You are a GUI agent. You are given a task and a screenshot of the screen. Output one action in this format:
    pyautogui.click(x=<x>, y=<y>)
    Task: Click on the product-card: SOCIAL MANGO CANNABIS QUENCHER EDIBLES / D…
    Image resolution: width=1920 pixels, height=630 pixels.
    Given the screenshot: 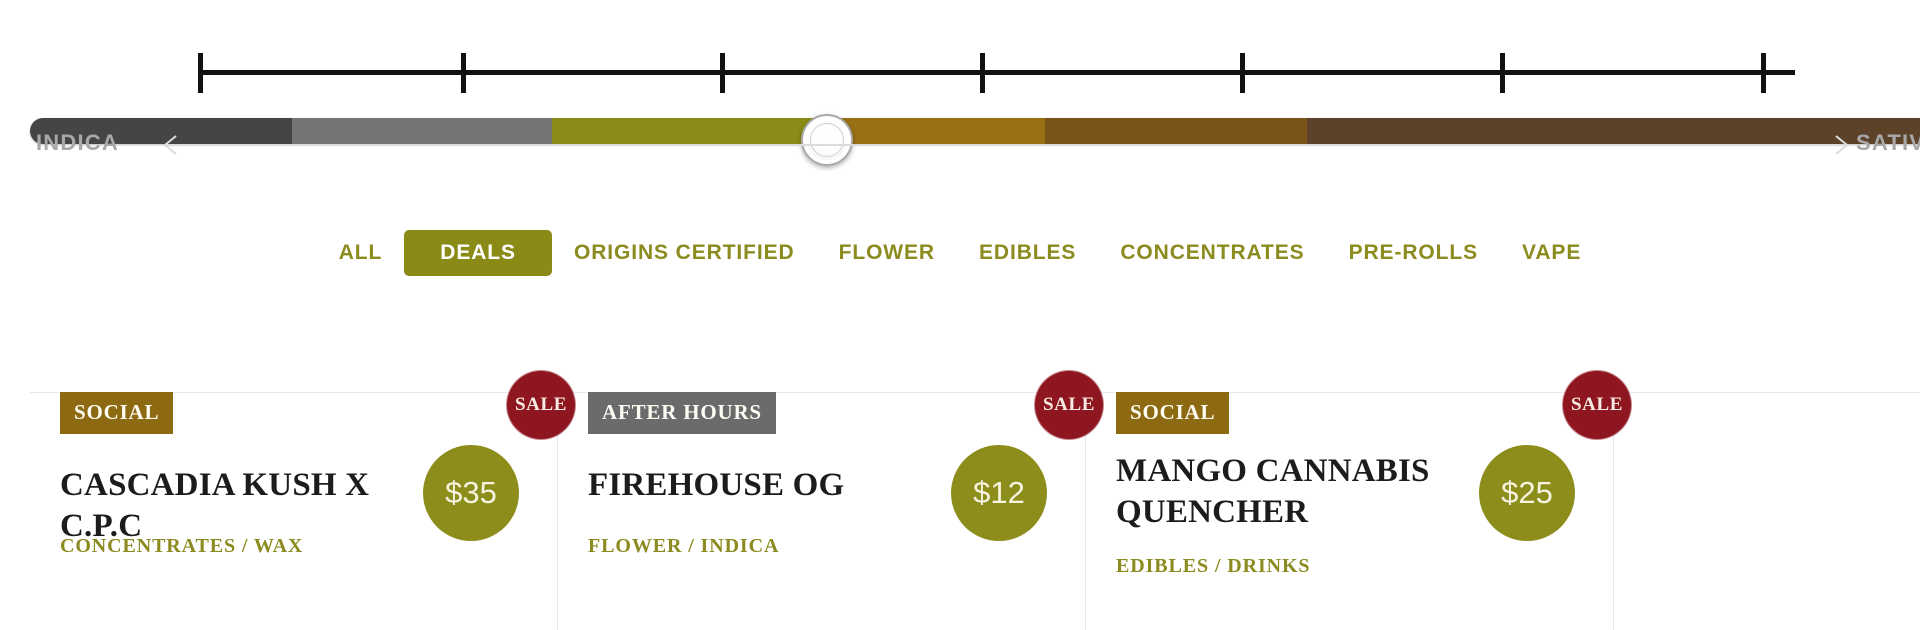 What is the action you would take?
    pyautogui.click(x=1358, y=500)
    